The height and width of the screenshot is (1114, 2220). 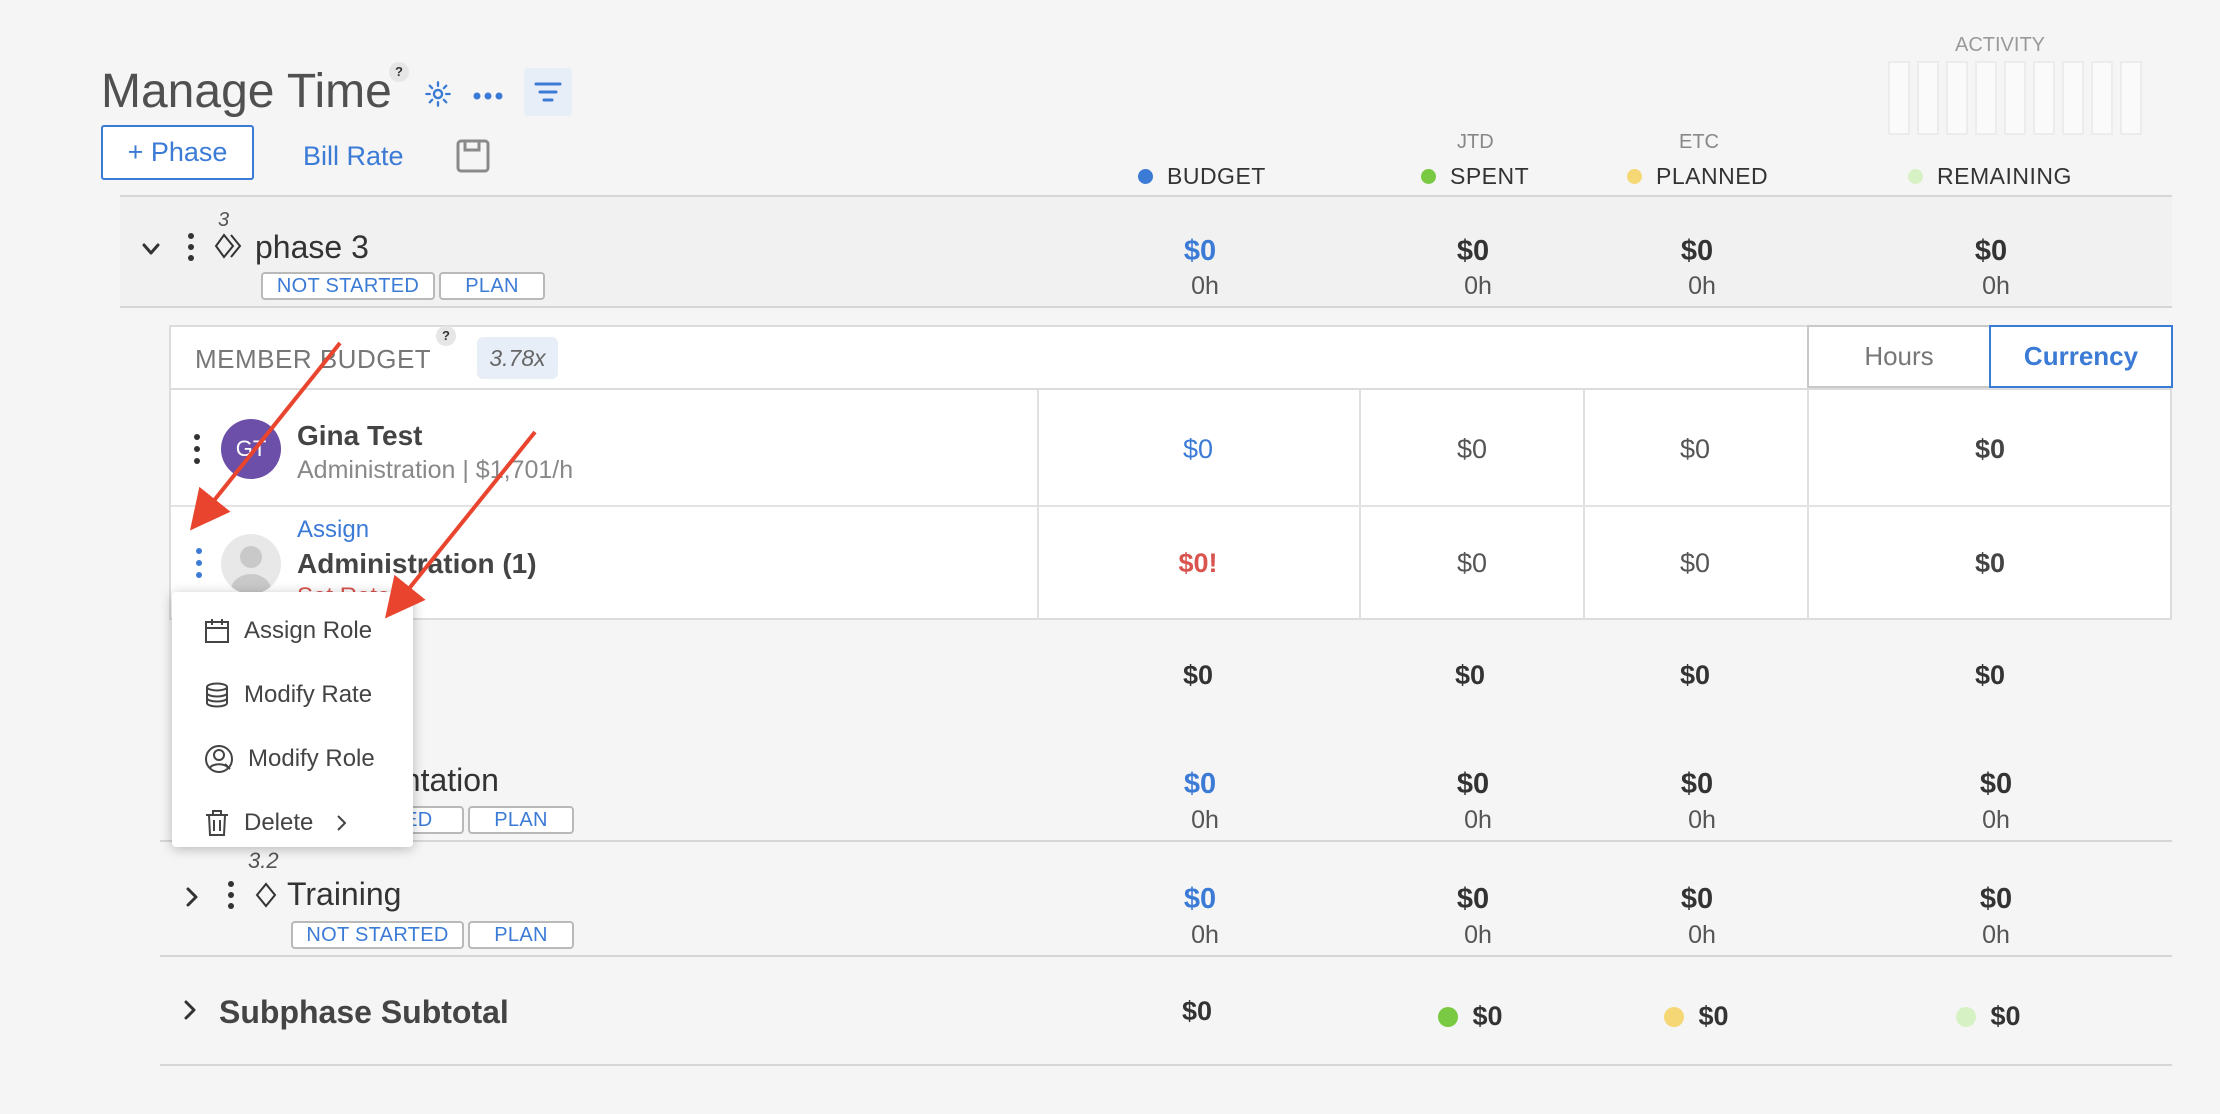 I want to click on annotation-arrows, so click(x=363, y=480).